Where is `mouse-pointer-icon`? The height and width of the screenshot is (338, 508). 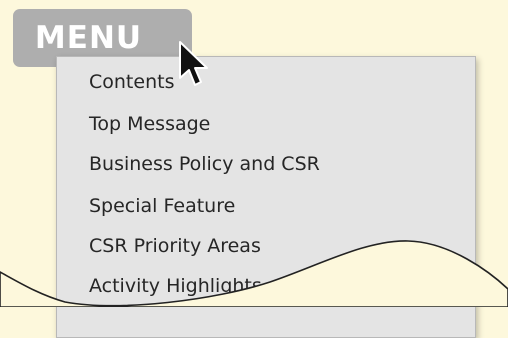
mouse-pointer-icon is located at coordinates (193, 63).